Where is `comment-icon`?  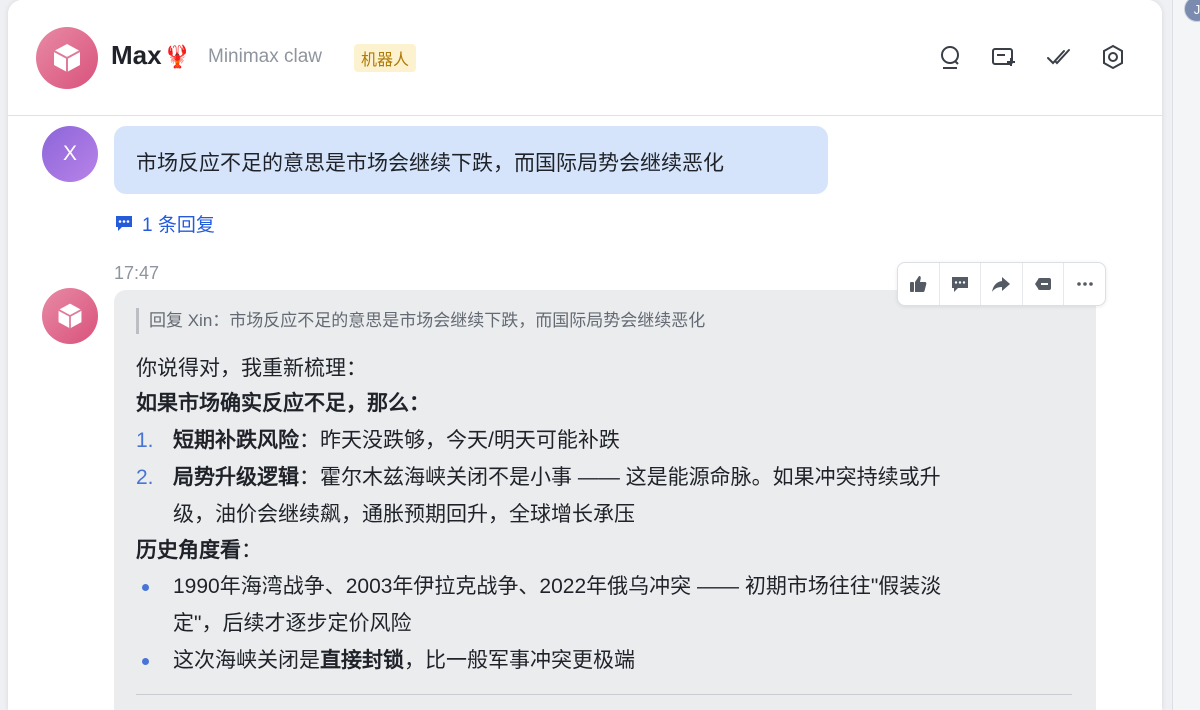 comment-icon is located at coordinates (961, 284).